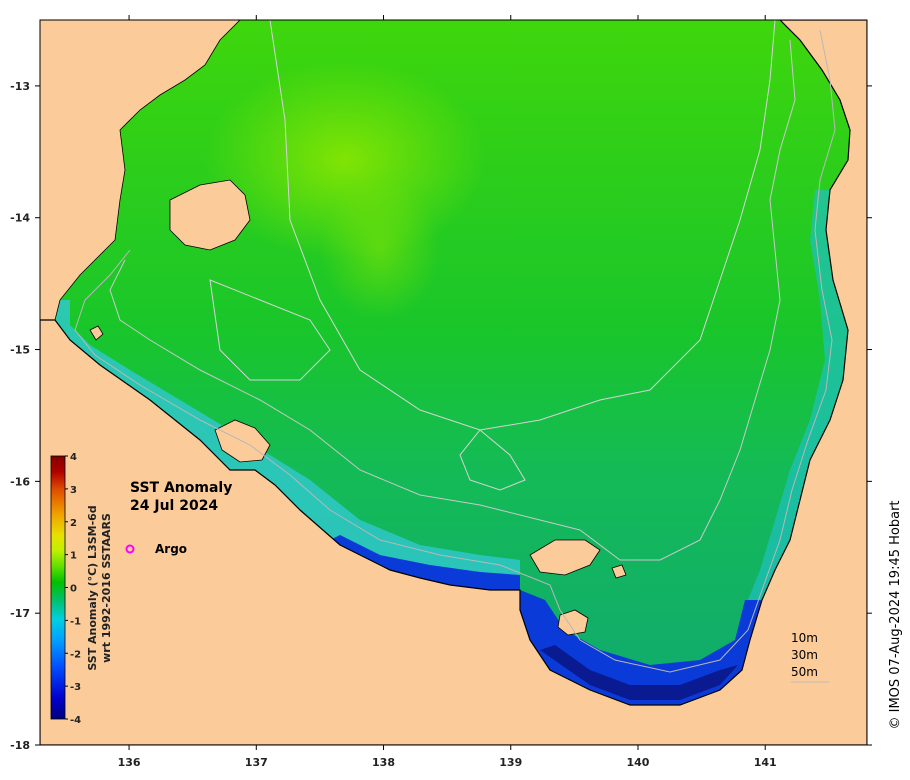 This screenshot has height=780, width=910. I want to click on x-tick-label: 136, so click(129, 762).